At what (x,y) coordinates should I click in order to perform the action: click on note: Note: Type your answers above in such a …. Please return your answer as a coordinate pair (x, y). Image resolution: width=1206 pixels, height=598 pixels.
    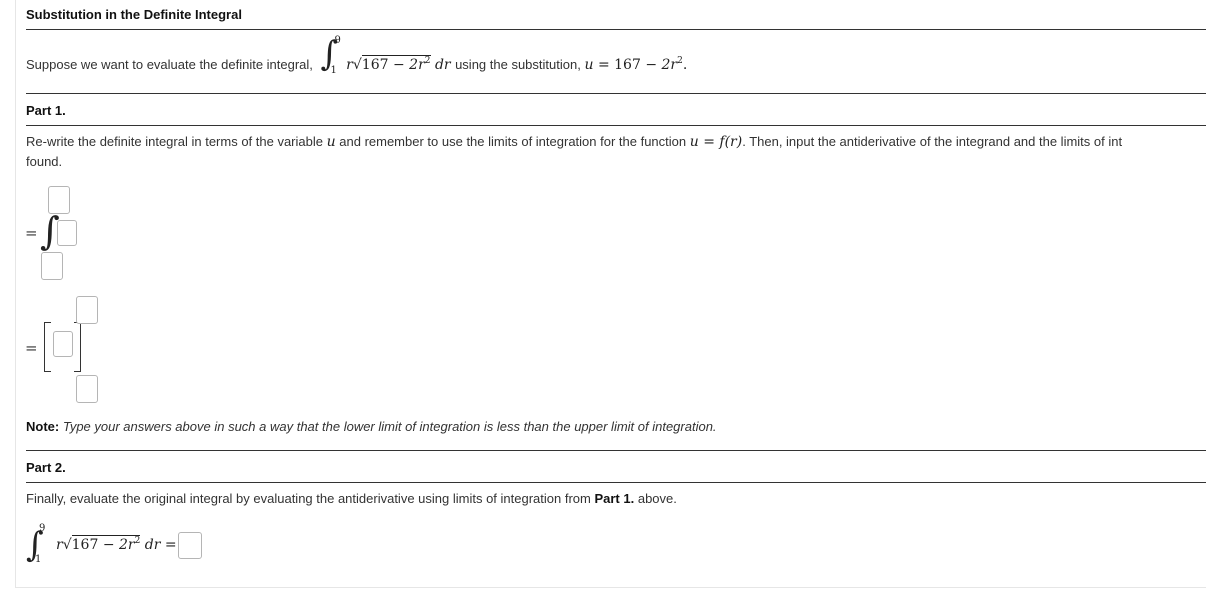
    Looking at the image, I should click on (371, 426).